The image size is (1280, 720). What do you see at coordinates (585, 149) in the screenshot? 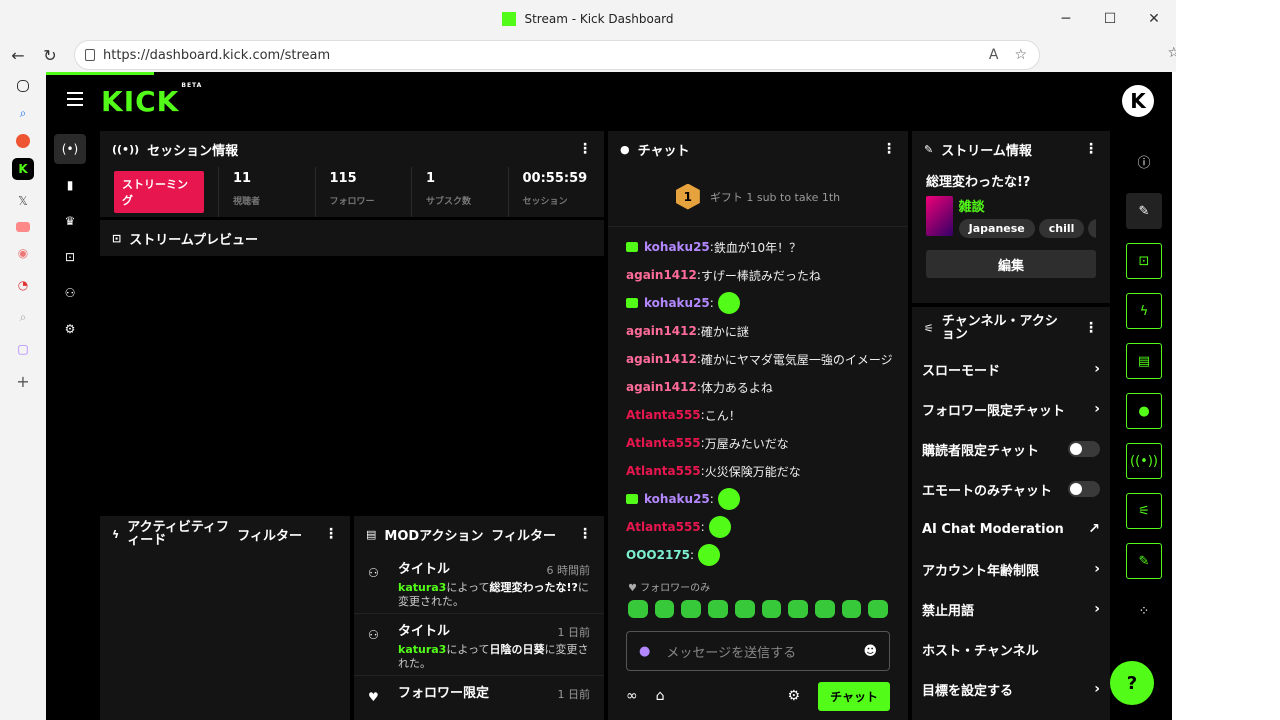
I see `session-menu-icon: ⋮` at bounding box center [585, 149].